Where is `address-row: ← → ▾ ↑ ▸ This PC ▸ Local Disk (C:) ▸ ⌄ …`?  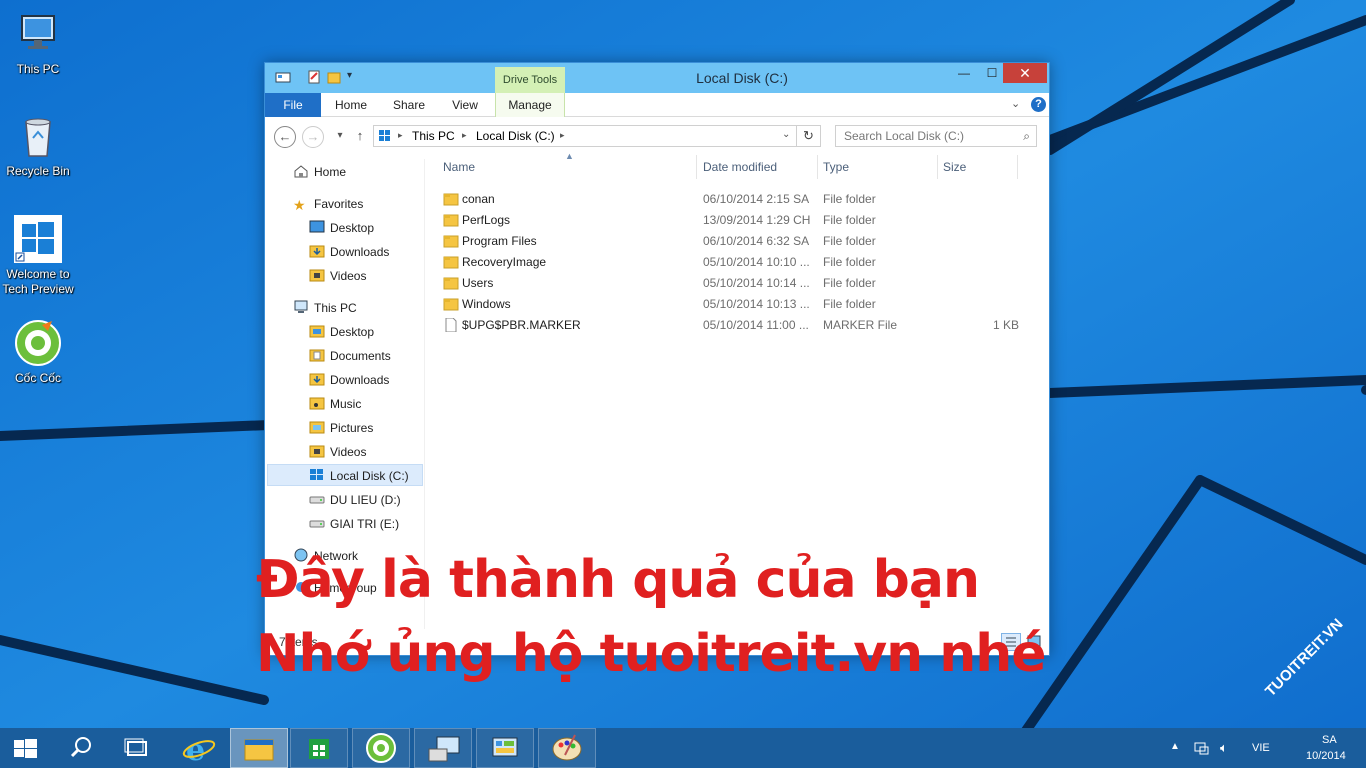 address-row: ← → ▾ ↑ ▸ This PC ▸ Local Disk (C:) ▸ ⌄ … is located at coordinates (657, 136).